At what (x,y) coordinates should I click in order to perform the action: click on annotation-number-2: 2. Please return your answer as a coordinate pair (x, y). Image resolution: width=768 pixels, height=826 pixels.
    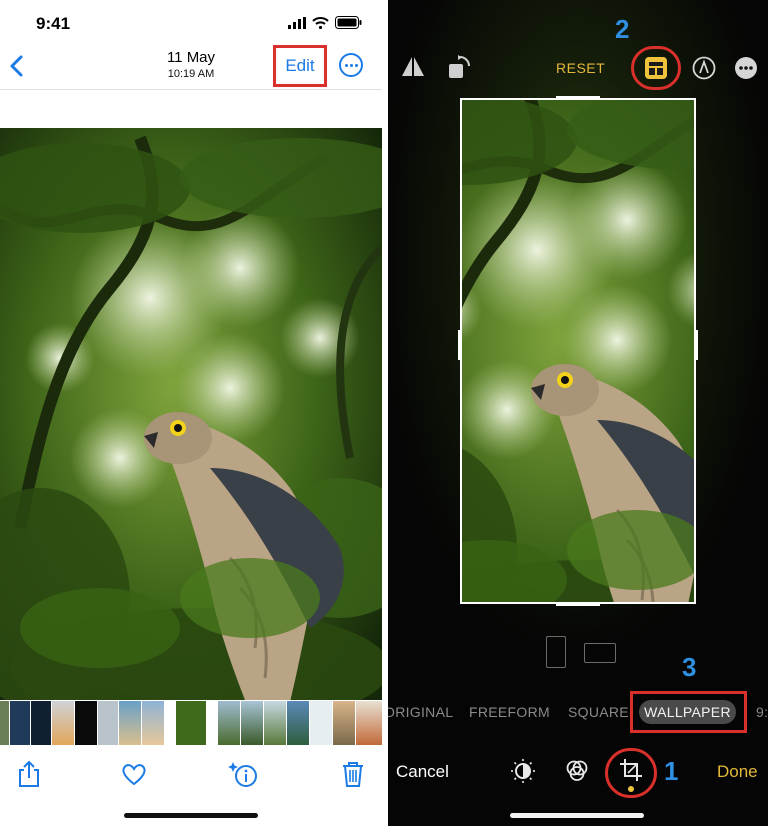
    Looking at the image, I should click on (622, 29).